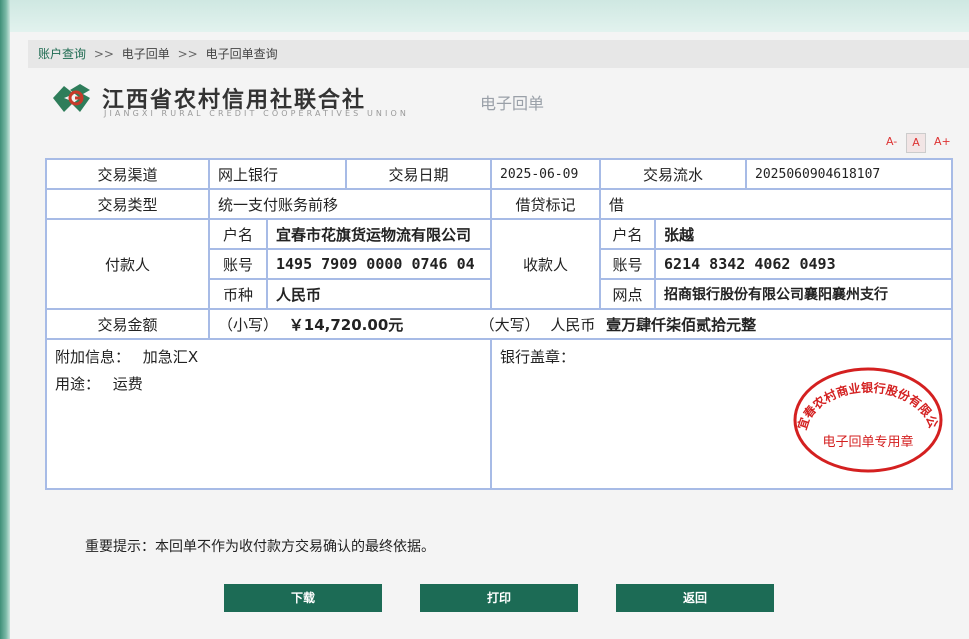 This screenshot has height=639, width=969. Describe the element at coordinates (891, 141) in the screenshot. I see `font-decrease-button: A-` at that location.